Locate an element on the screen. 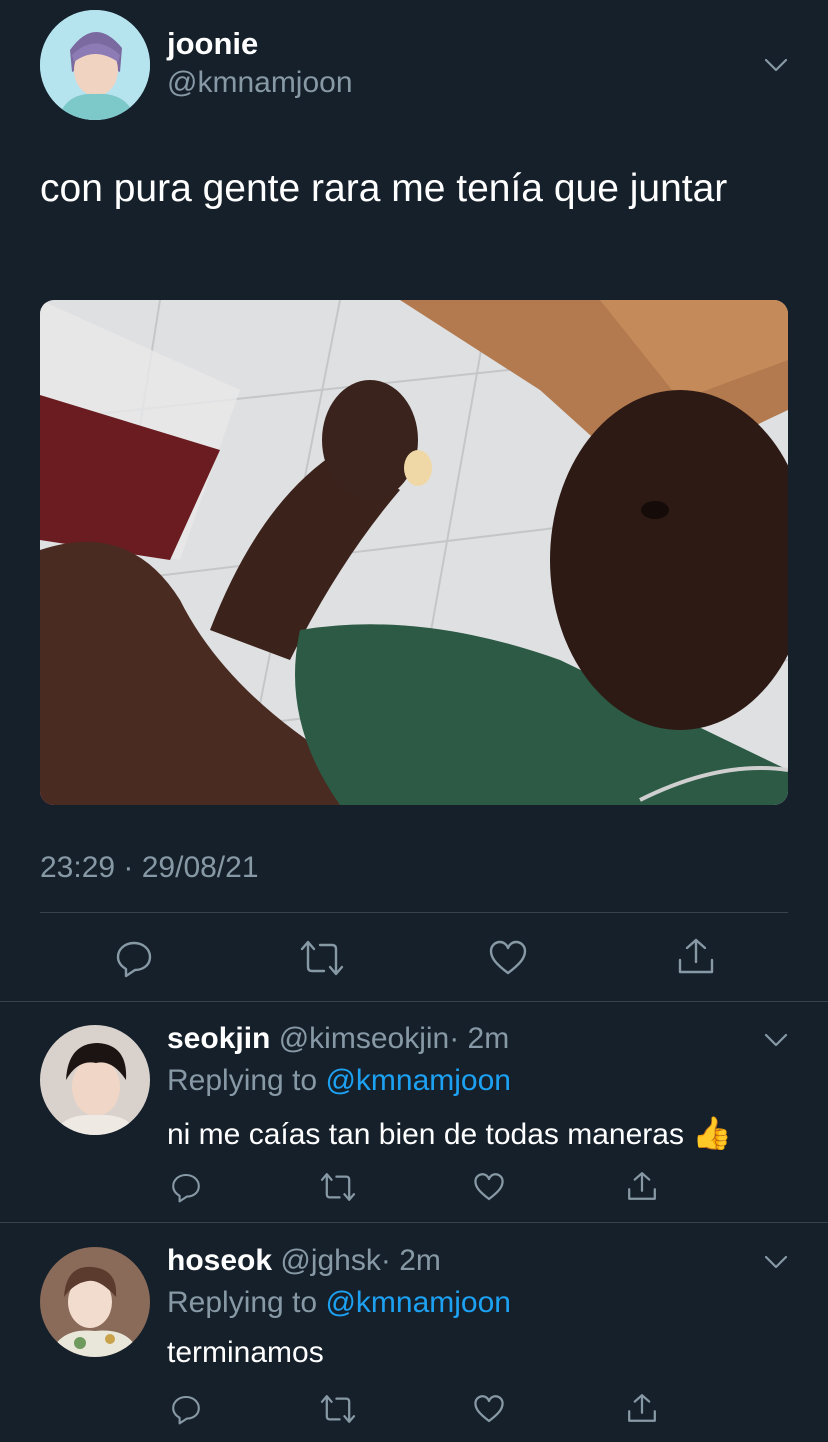 The width and height of the screenshot is (828, 1442). tweet-text: con pura gente rara me tenía que juntar is located at coordinates (384, 188).